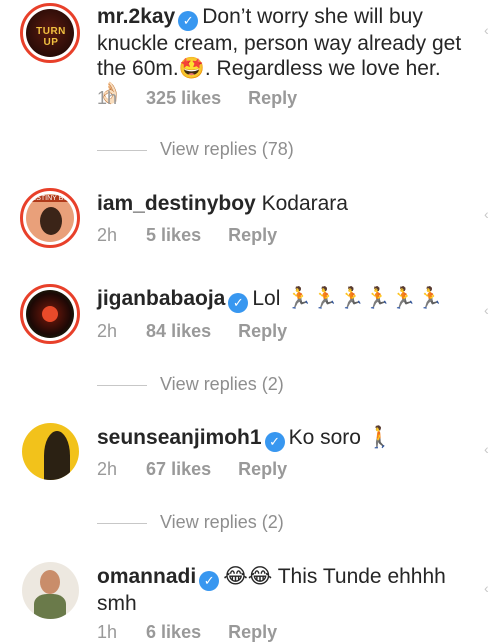 The height and width of the screenshot is (643, 492). Describe the element at coordinates (227, 149) in the screenshot. I see `view-replies-label: View replies (78)` at that location.